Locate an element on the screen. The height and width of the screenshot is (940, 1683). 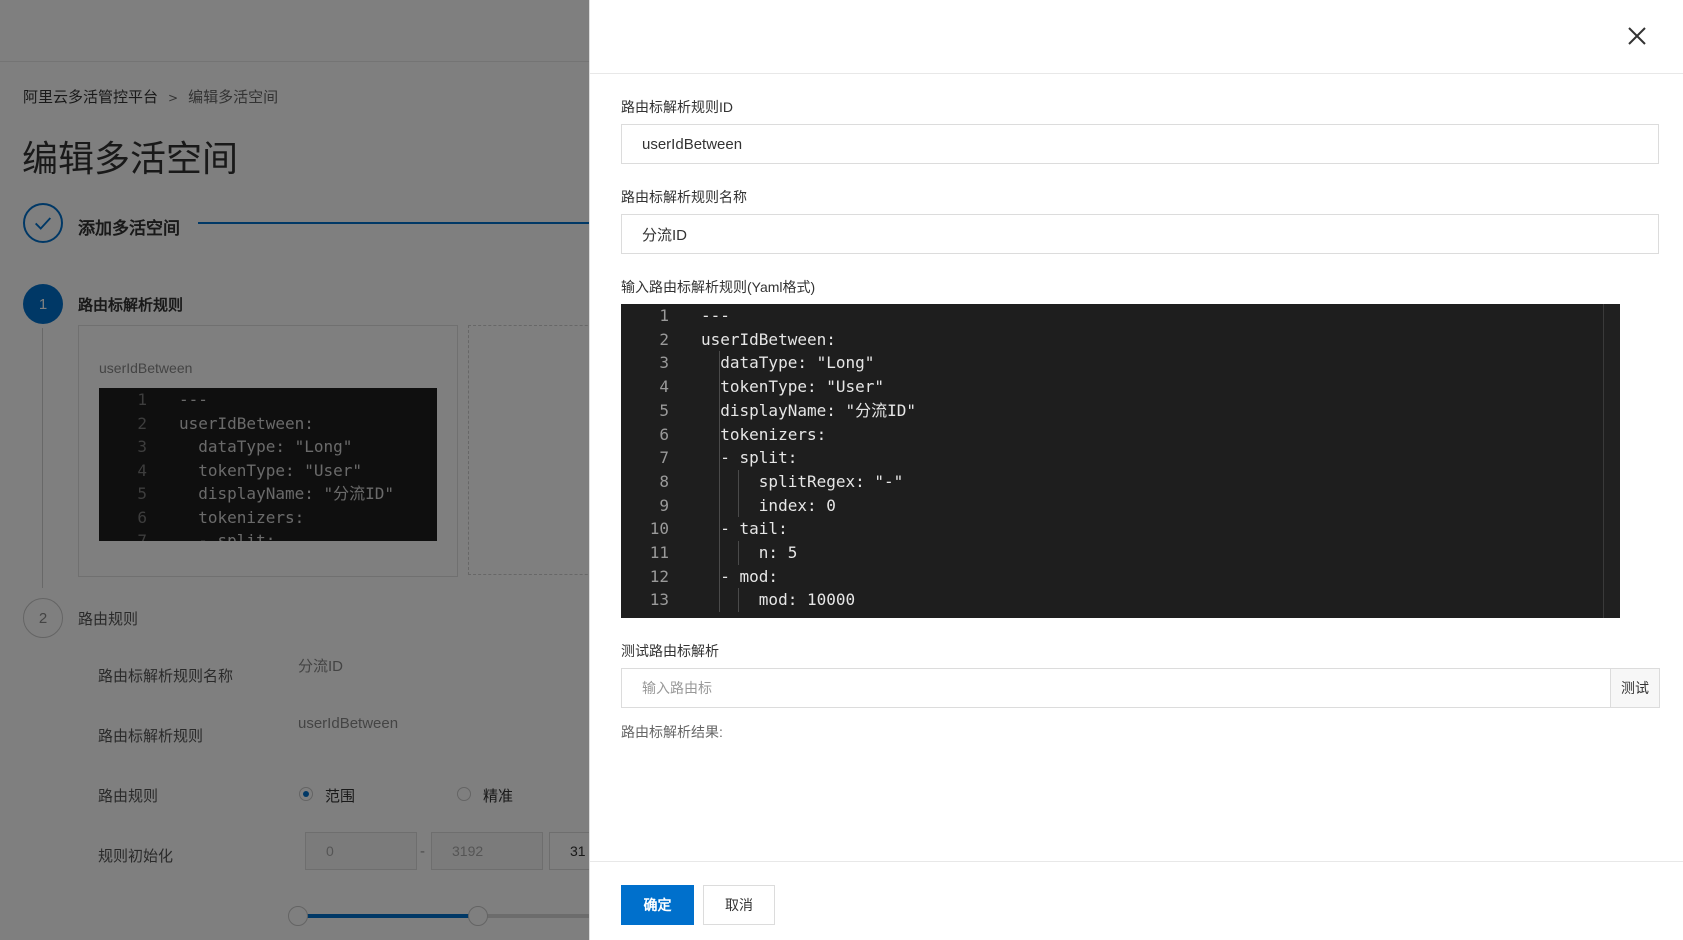
line-number: 11 is located at coordinates (659, 552).